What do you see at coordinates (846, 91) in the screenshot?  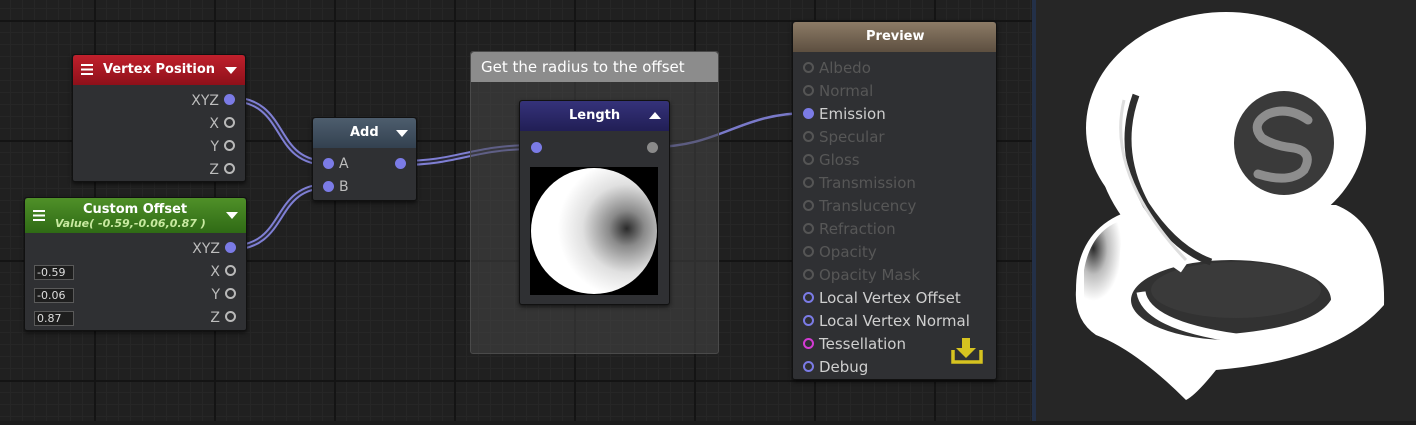 I see `port-label-normal: Normal` at bounding box center [846, 91].